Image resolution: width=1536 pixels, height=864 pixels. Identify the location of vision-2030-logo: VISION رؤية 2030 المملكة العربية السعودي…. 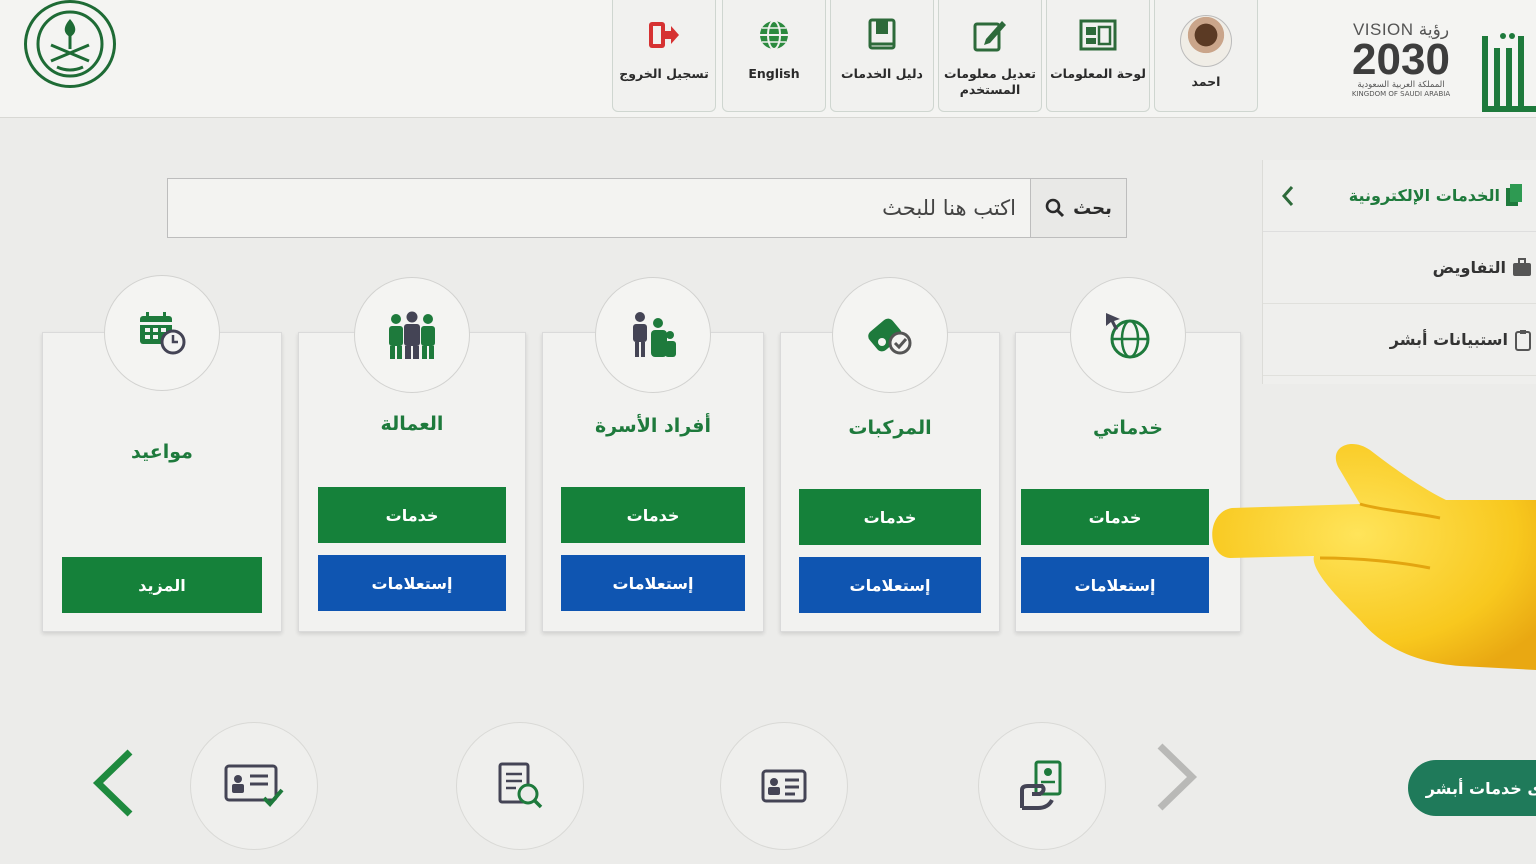
(1401, 66).